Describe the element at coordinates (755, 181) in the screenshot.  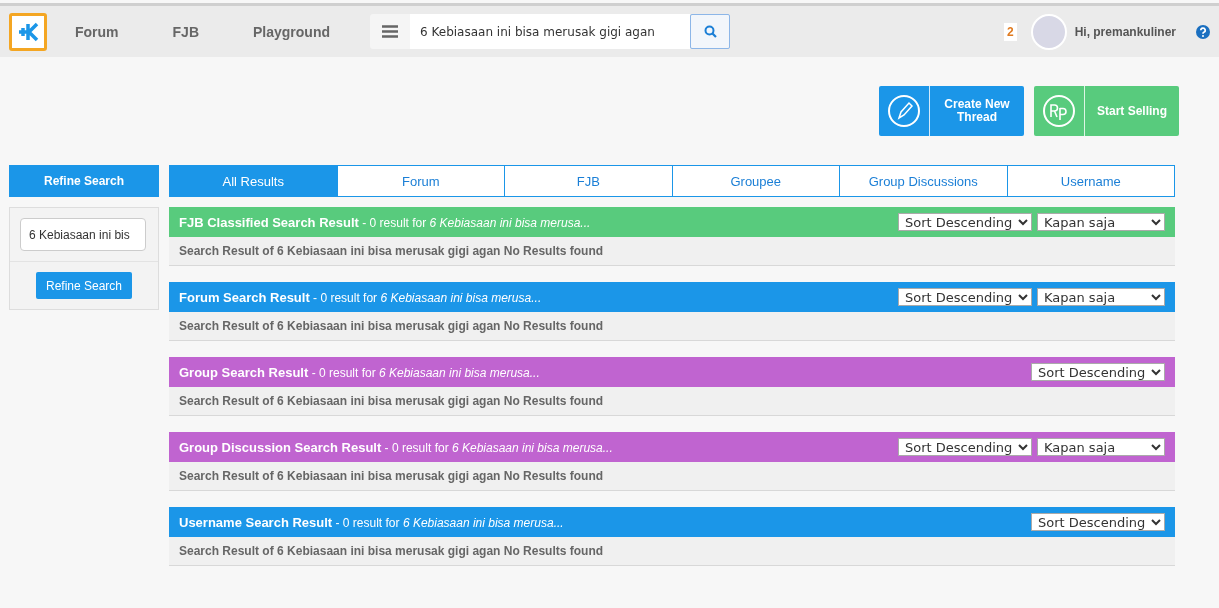
I see `tab: Groupee` at that location.